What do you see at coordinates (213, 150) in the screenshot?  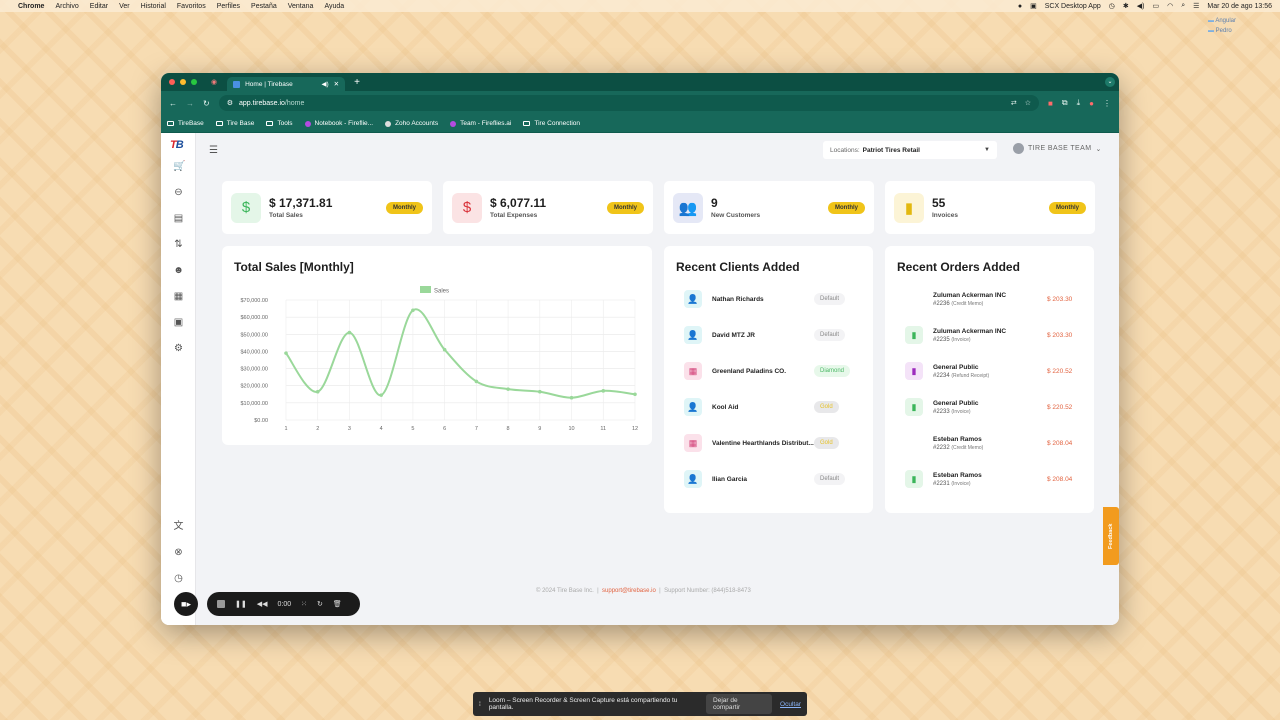 I see `hamburger-menu-icon: ☰` at bounding box center [213, 150].